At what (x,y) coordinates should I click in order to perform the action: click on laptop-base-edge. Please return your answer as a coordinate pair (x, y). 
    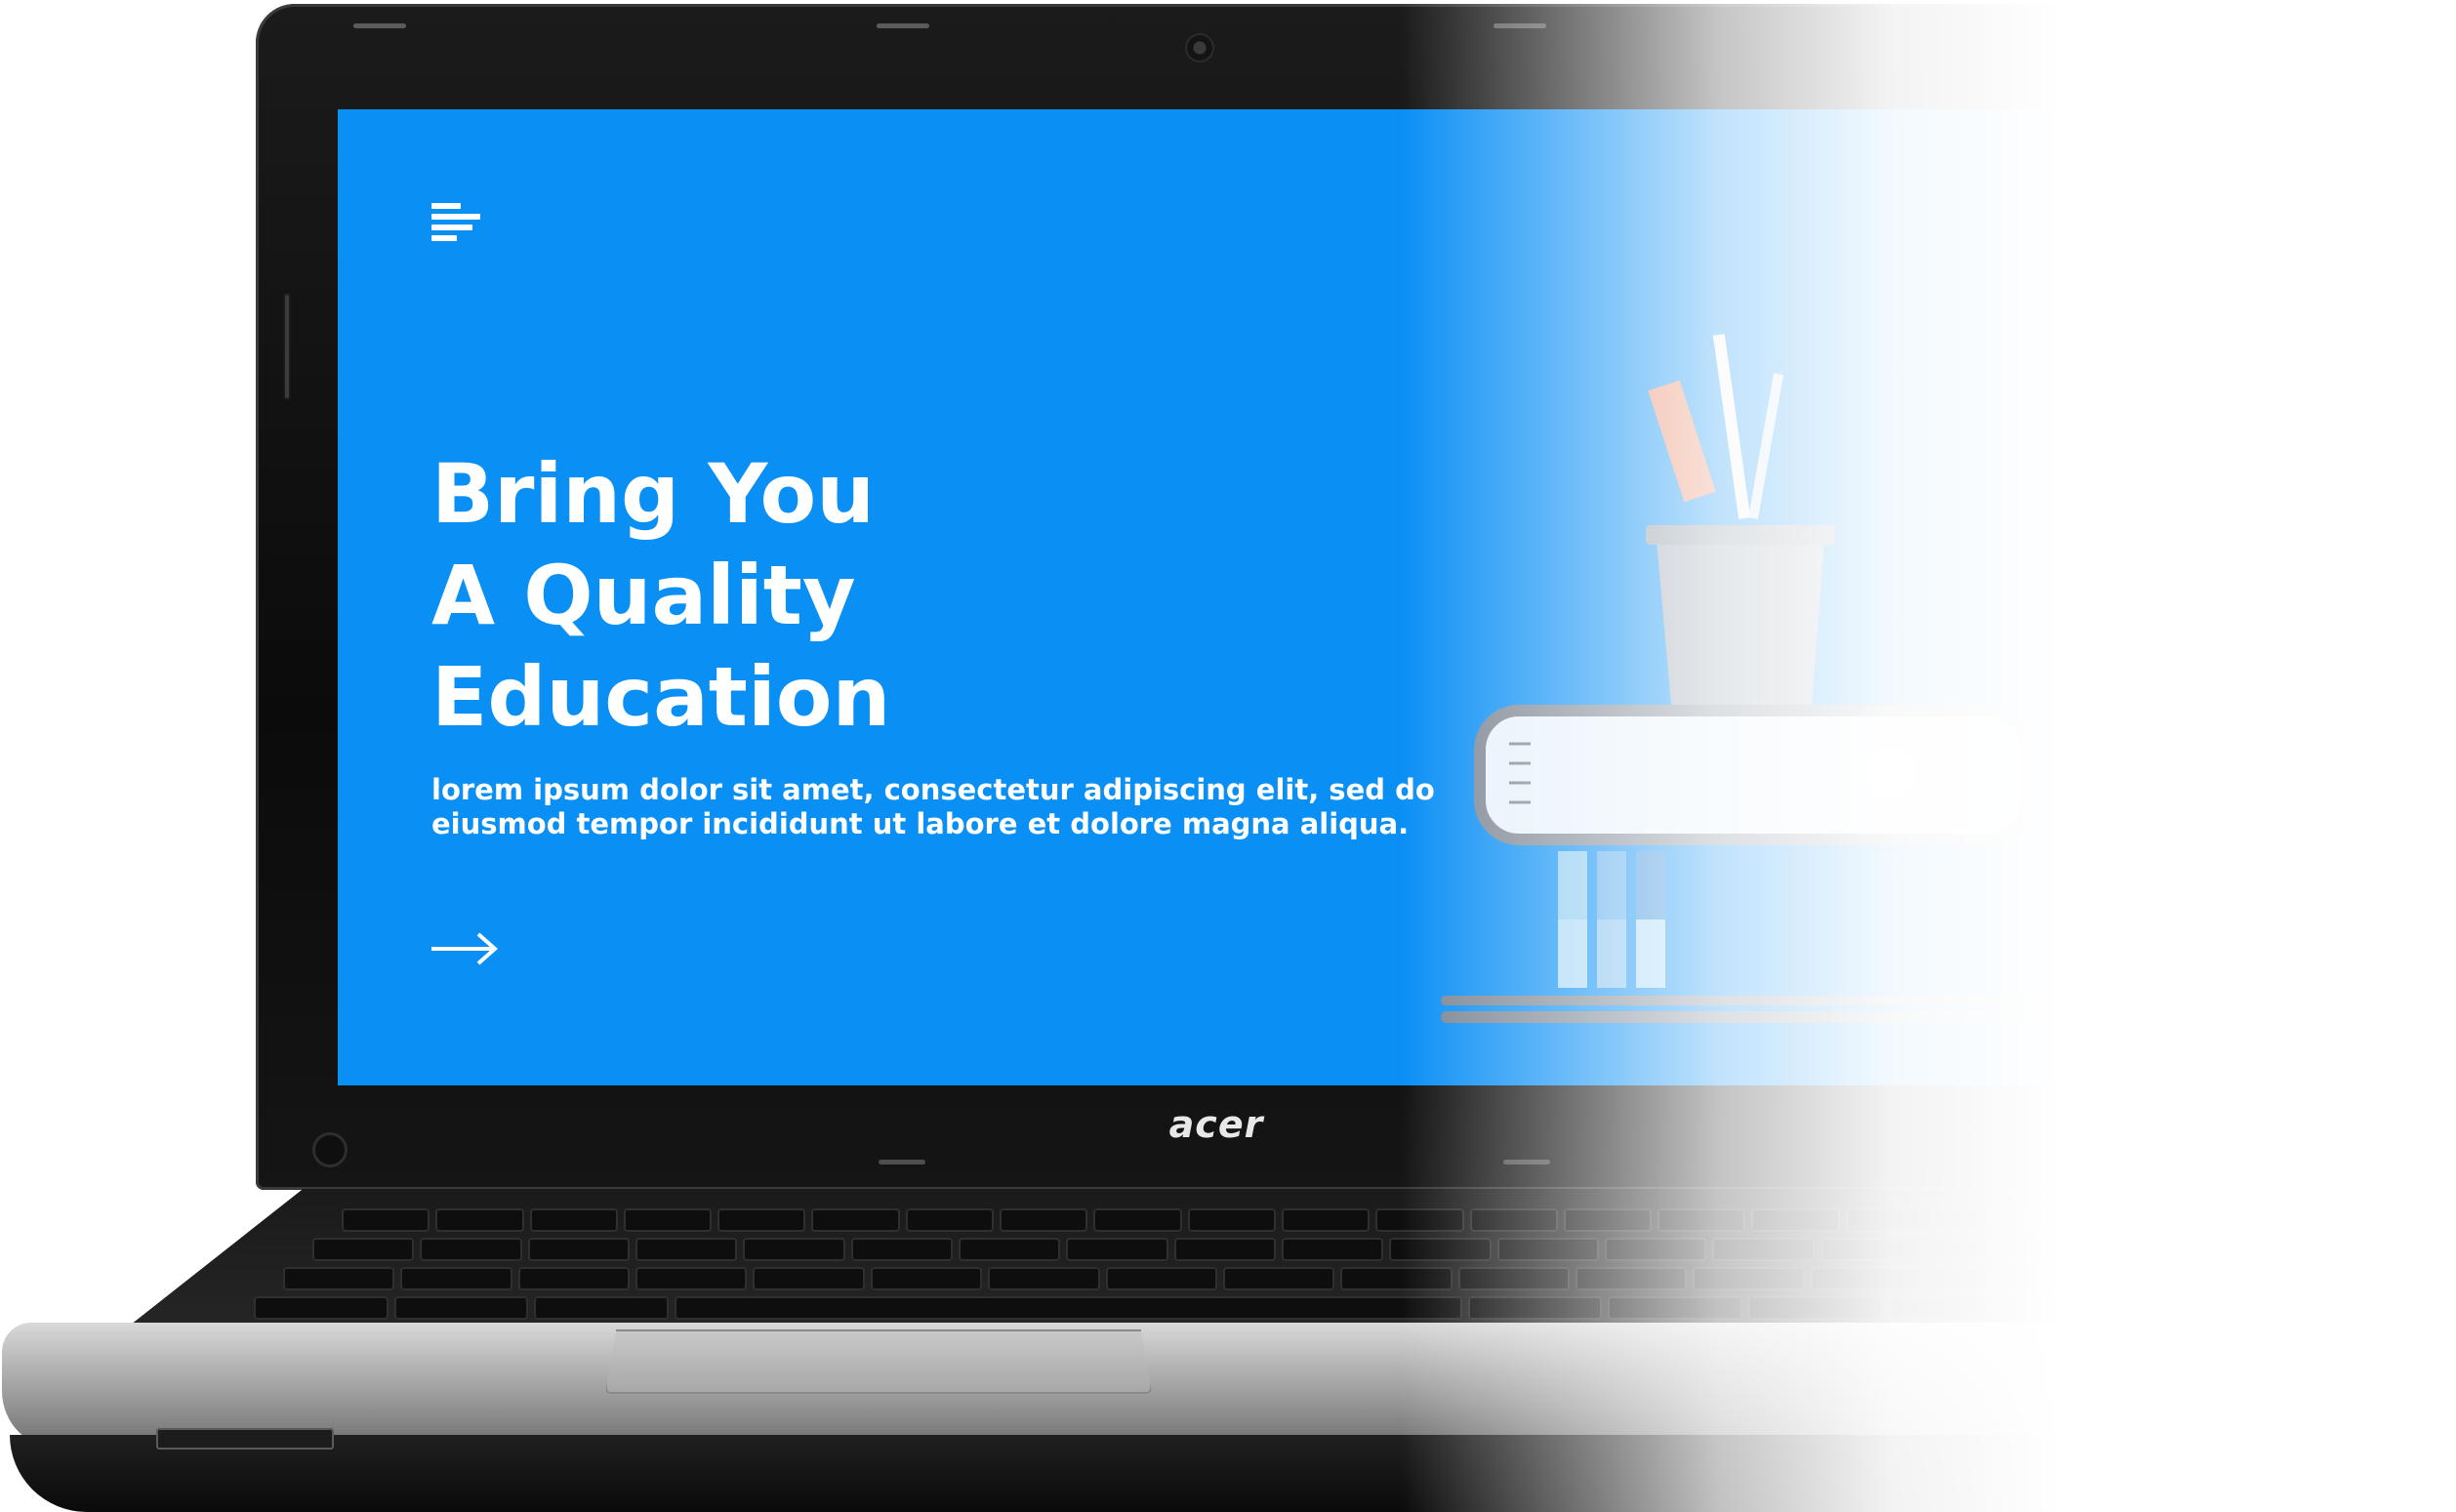
    Looking at the image, I should click on (1230, 1473).